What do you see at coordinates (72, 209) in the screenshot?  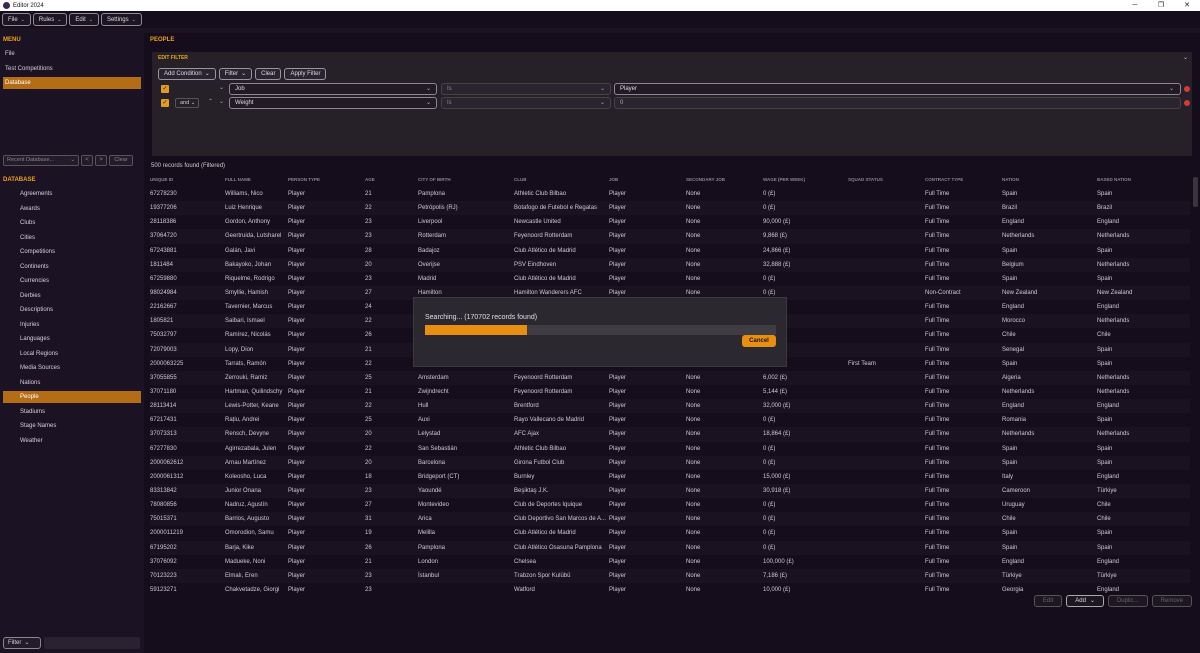 I see `db-item-awards: Awards` at bounding box center [72, 209].